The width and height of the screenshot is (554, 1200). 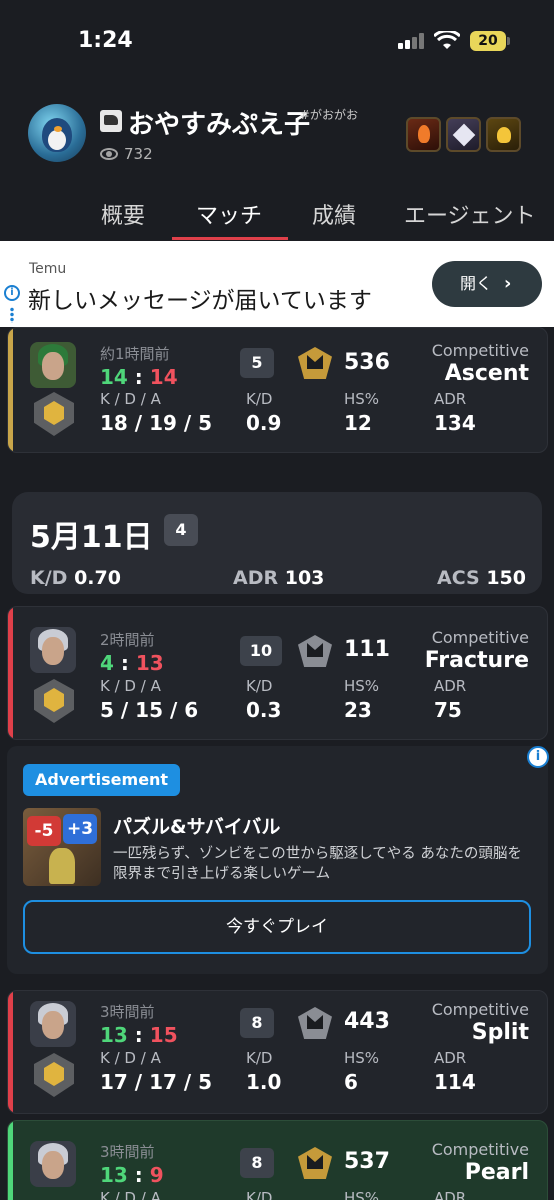 I want to click on tab-matches: マッチ, so click(x=229, y=214).